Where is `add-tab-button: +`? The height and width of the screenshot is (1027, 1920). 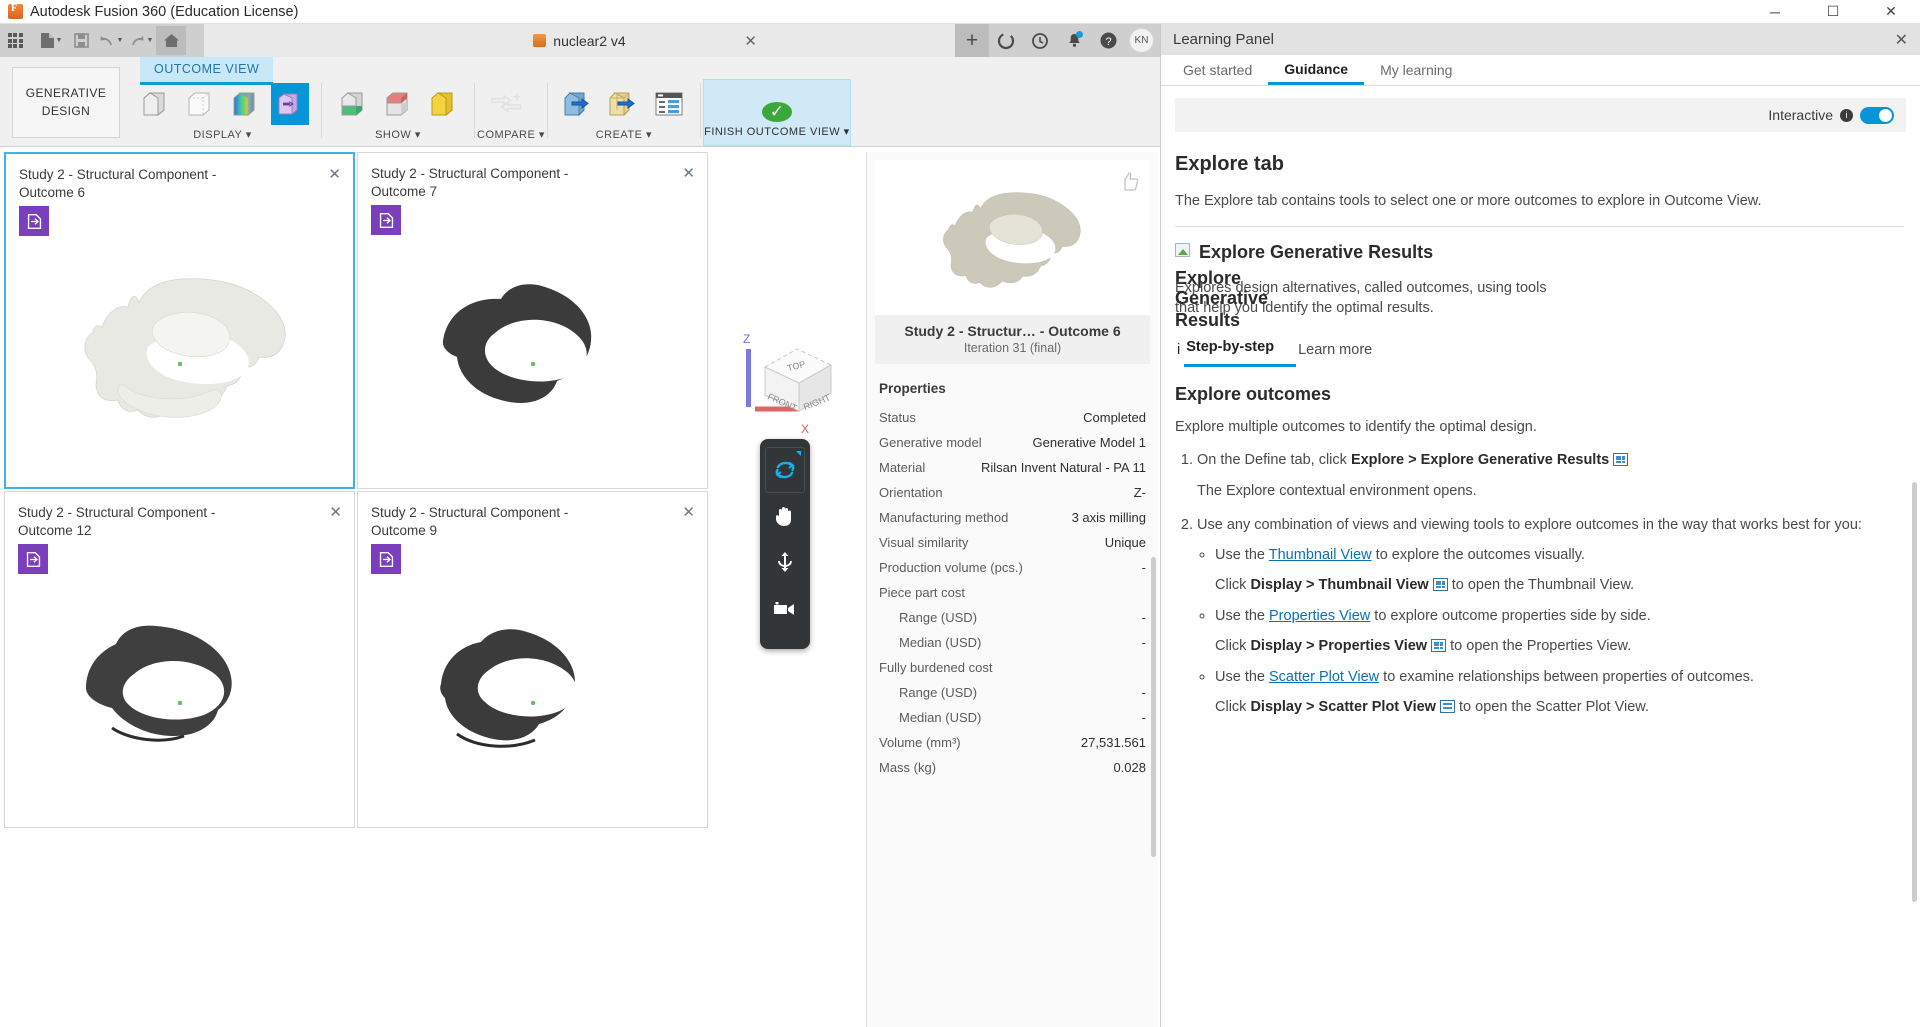 add-tab-button: + is located at coordinates (972, 40).